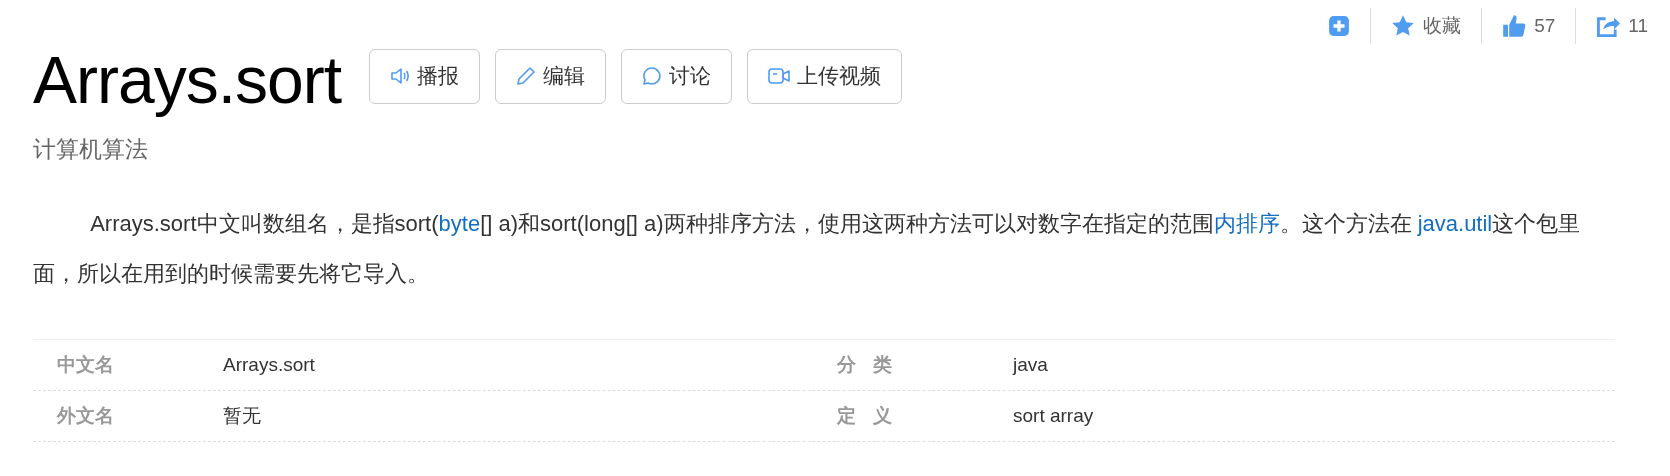  I want to click on link: 内排序, so click(1246, 223).